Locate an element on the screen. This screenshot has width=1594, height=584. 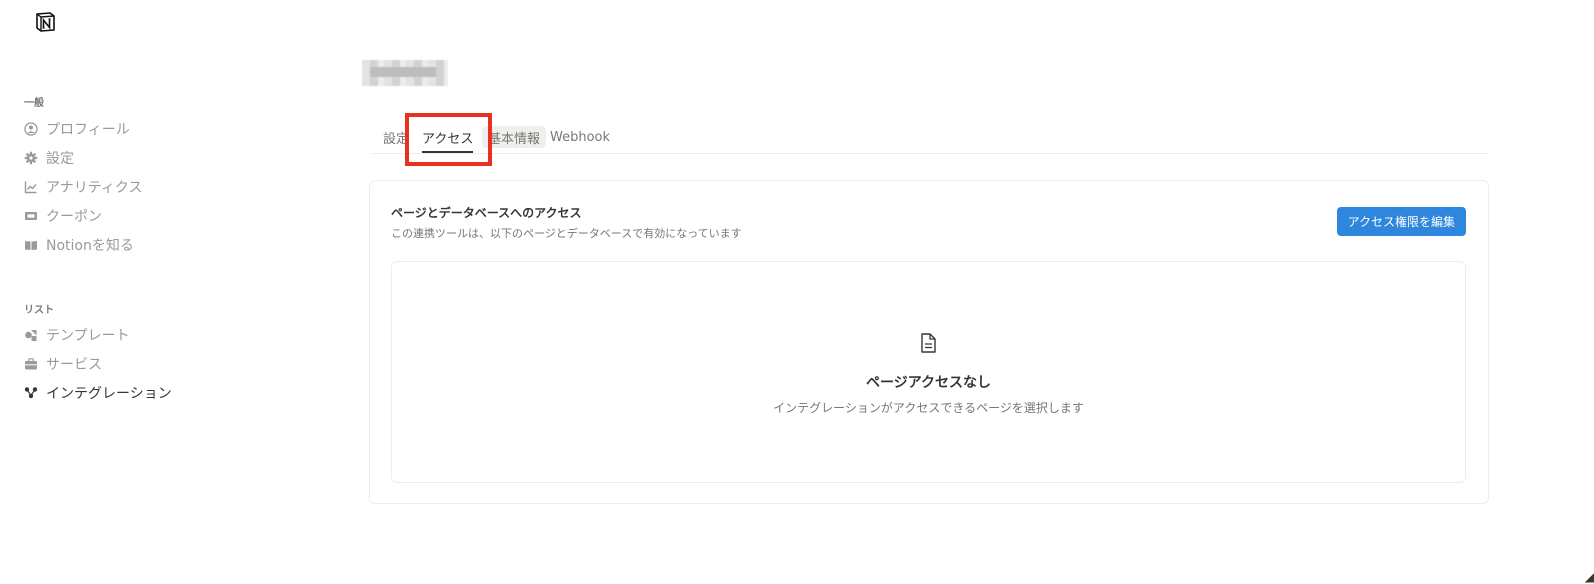
integration-icon is located at coordinates (31, 393).